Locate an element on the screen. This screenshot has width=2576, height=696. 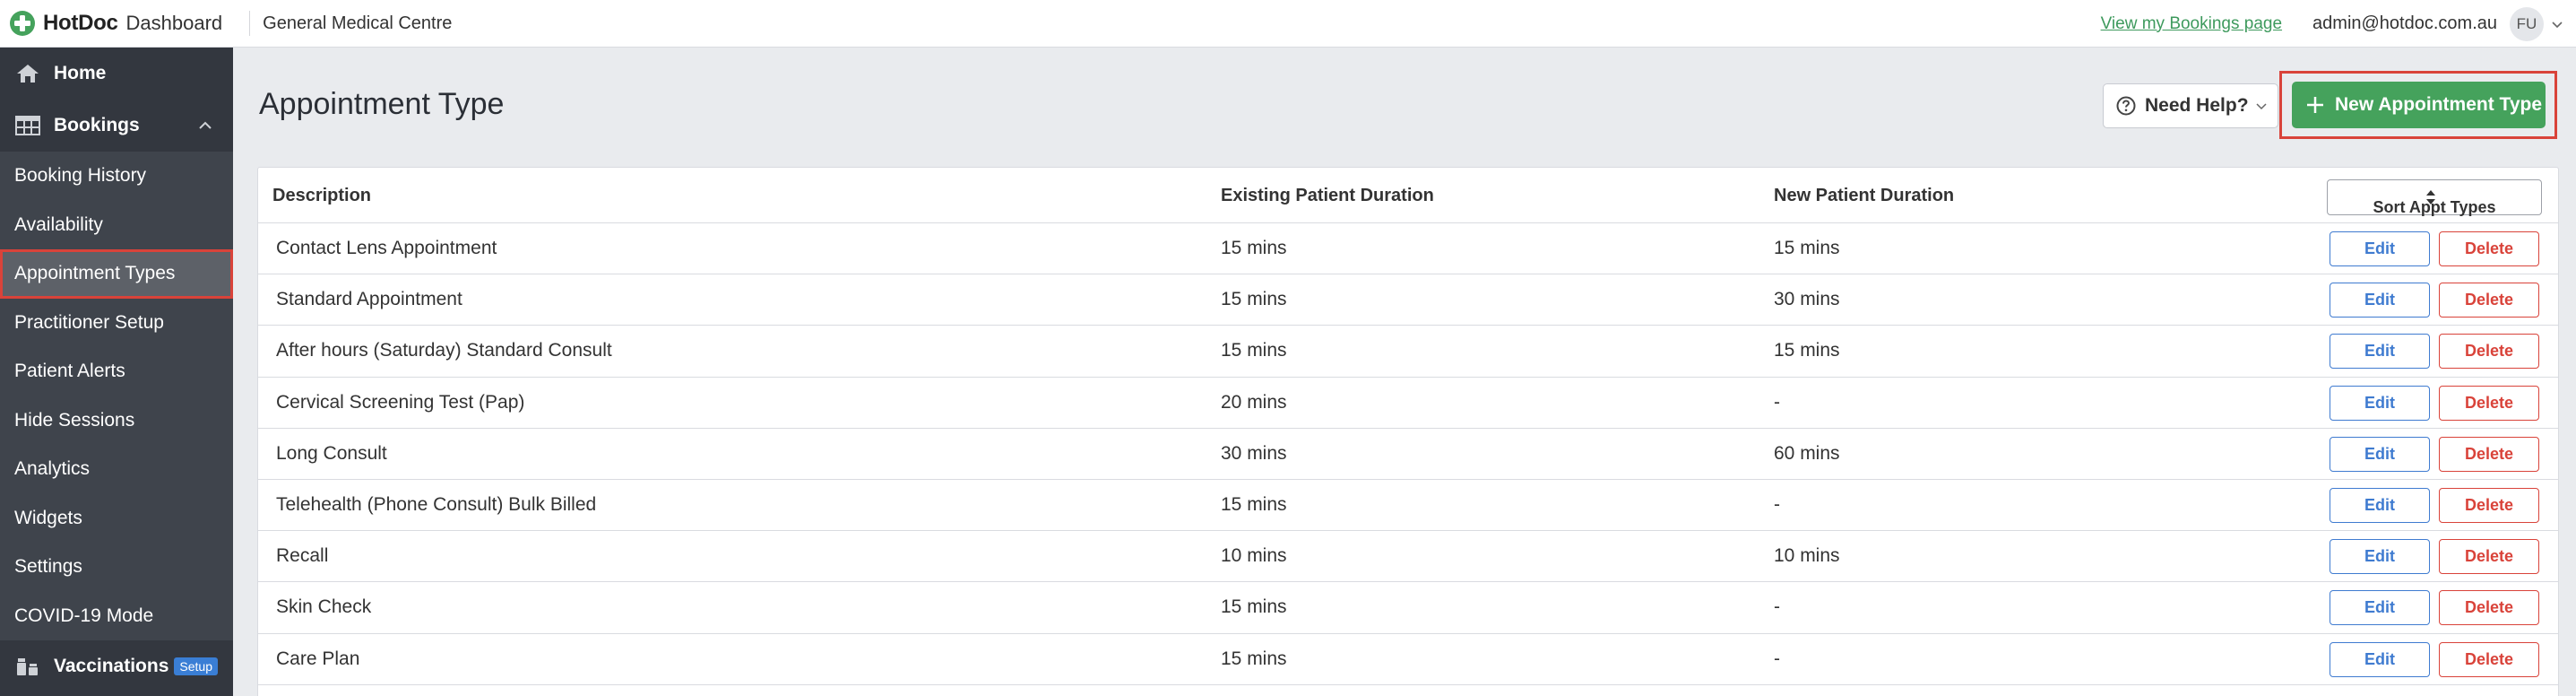
question-circle-icon is located at coordinates (2126, 106).